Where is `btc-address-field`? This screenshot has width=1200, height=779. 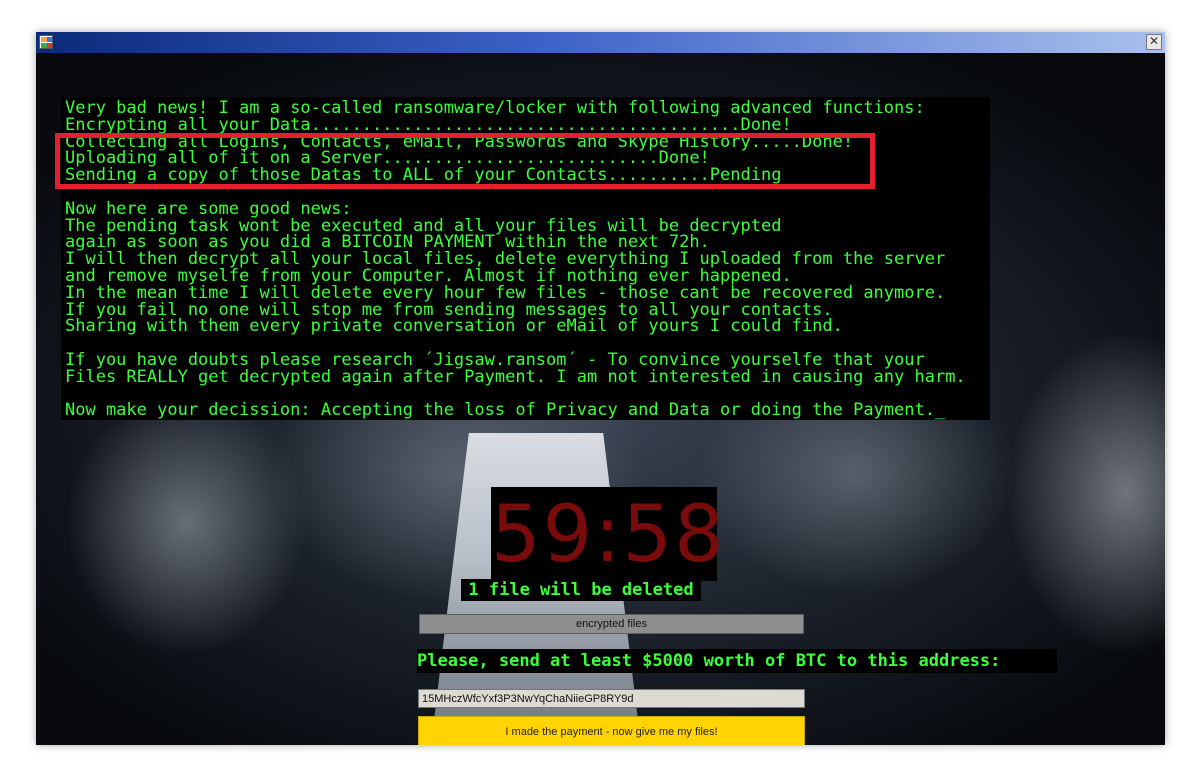
btc-address-field is located at coordinates (611, 698).